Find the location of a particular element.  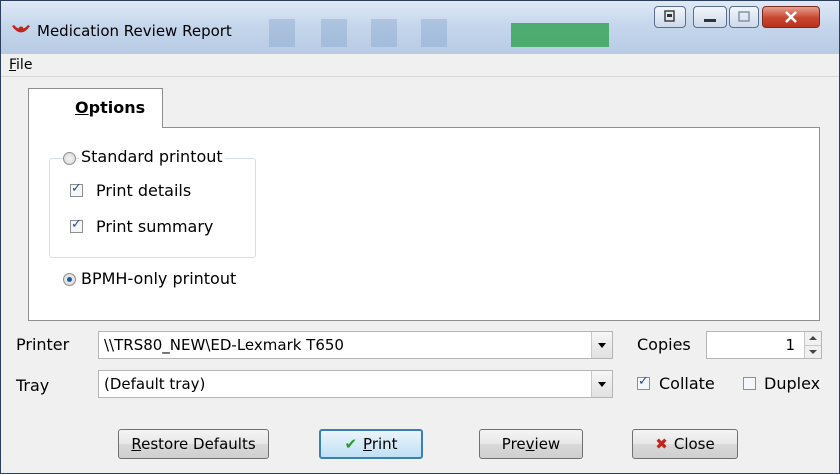

tray-label: Tray is located at coordinates (33, 385).